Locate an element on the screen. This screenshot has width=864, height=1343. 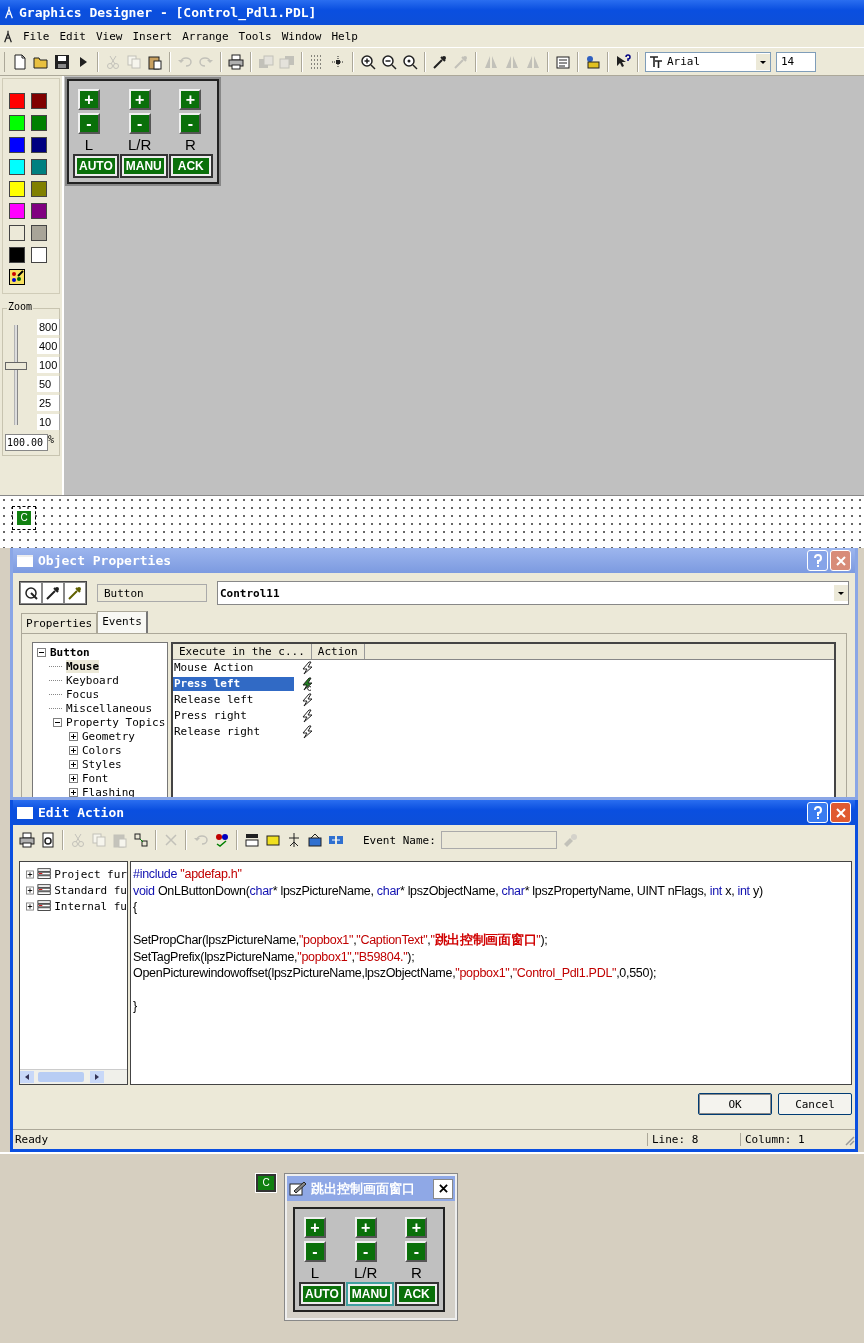
menu-item: Edit is located at coordinates (72, 36).